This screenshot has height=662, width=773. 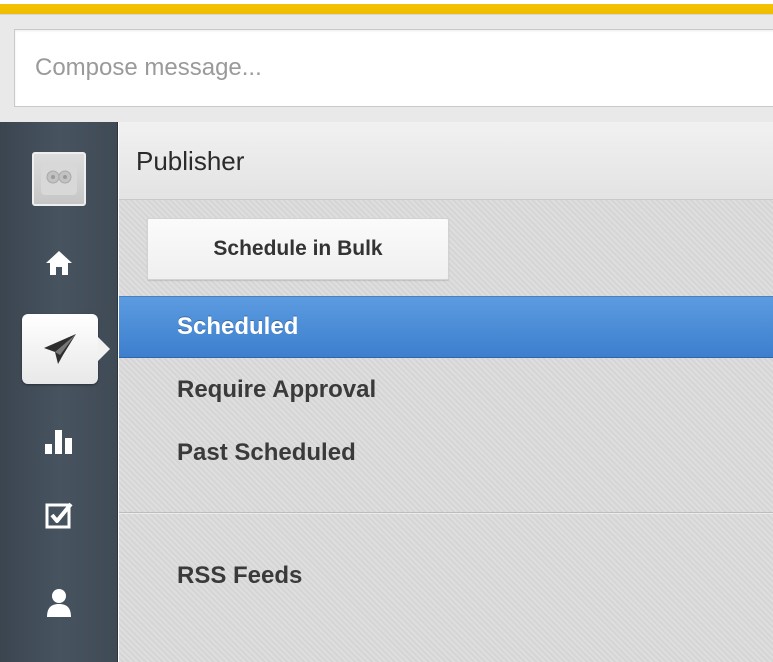 I want to click on nav-item-require-approval: Require Approval, so click(x=446, y=390).